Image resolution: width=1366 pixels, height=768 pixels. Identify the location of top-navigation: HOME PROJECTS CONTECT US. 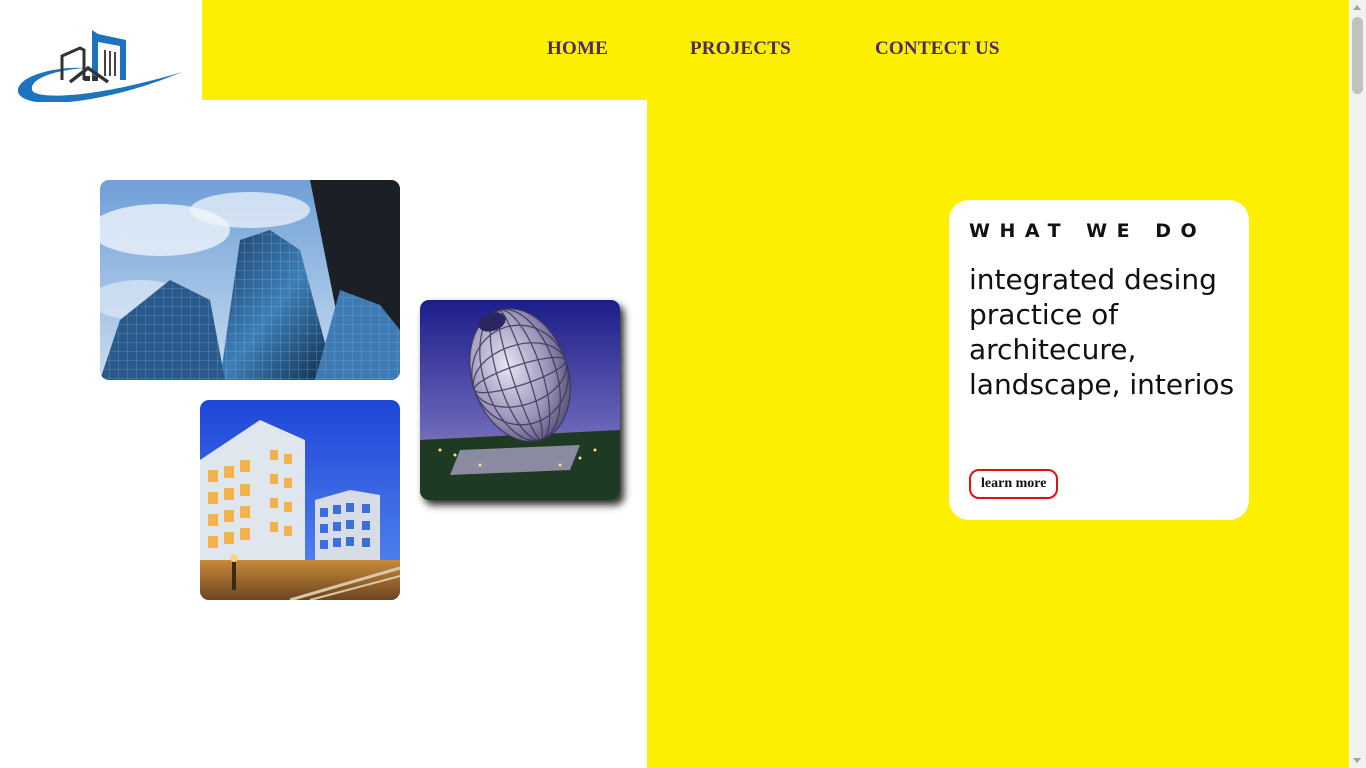
(775, 50).